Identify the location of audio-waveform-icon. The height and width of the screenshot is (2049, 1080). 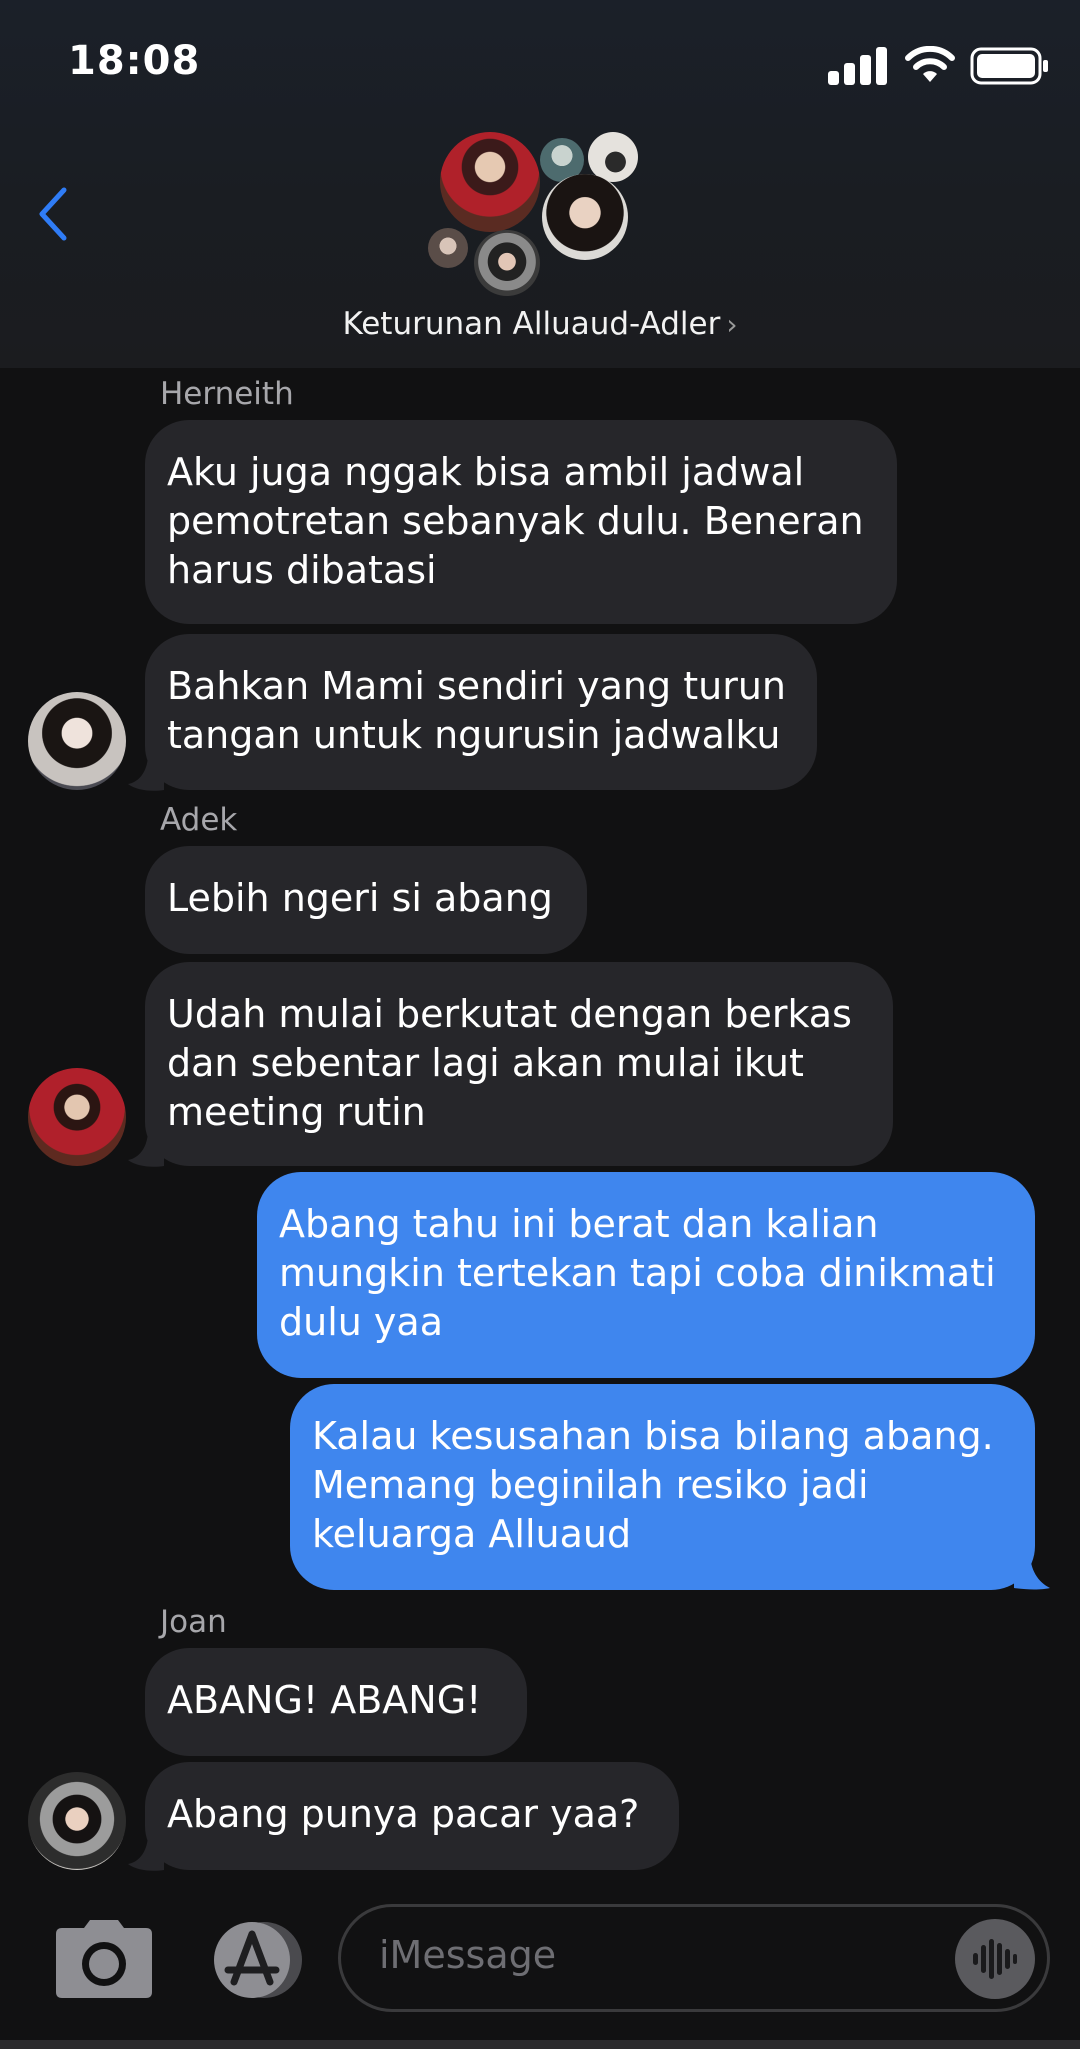
(995, 1959).